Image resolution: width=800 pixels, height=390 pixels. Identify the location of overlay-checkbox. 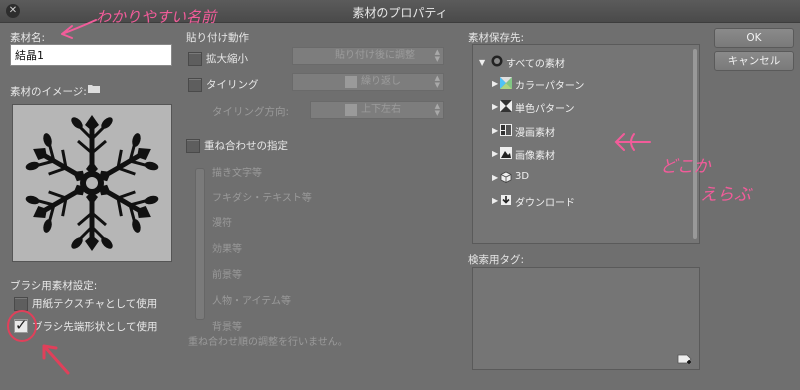
(193, 146).